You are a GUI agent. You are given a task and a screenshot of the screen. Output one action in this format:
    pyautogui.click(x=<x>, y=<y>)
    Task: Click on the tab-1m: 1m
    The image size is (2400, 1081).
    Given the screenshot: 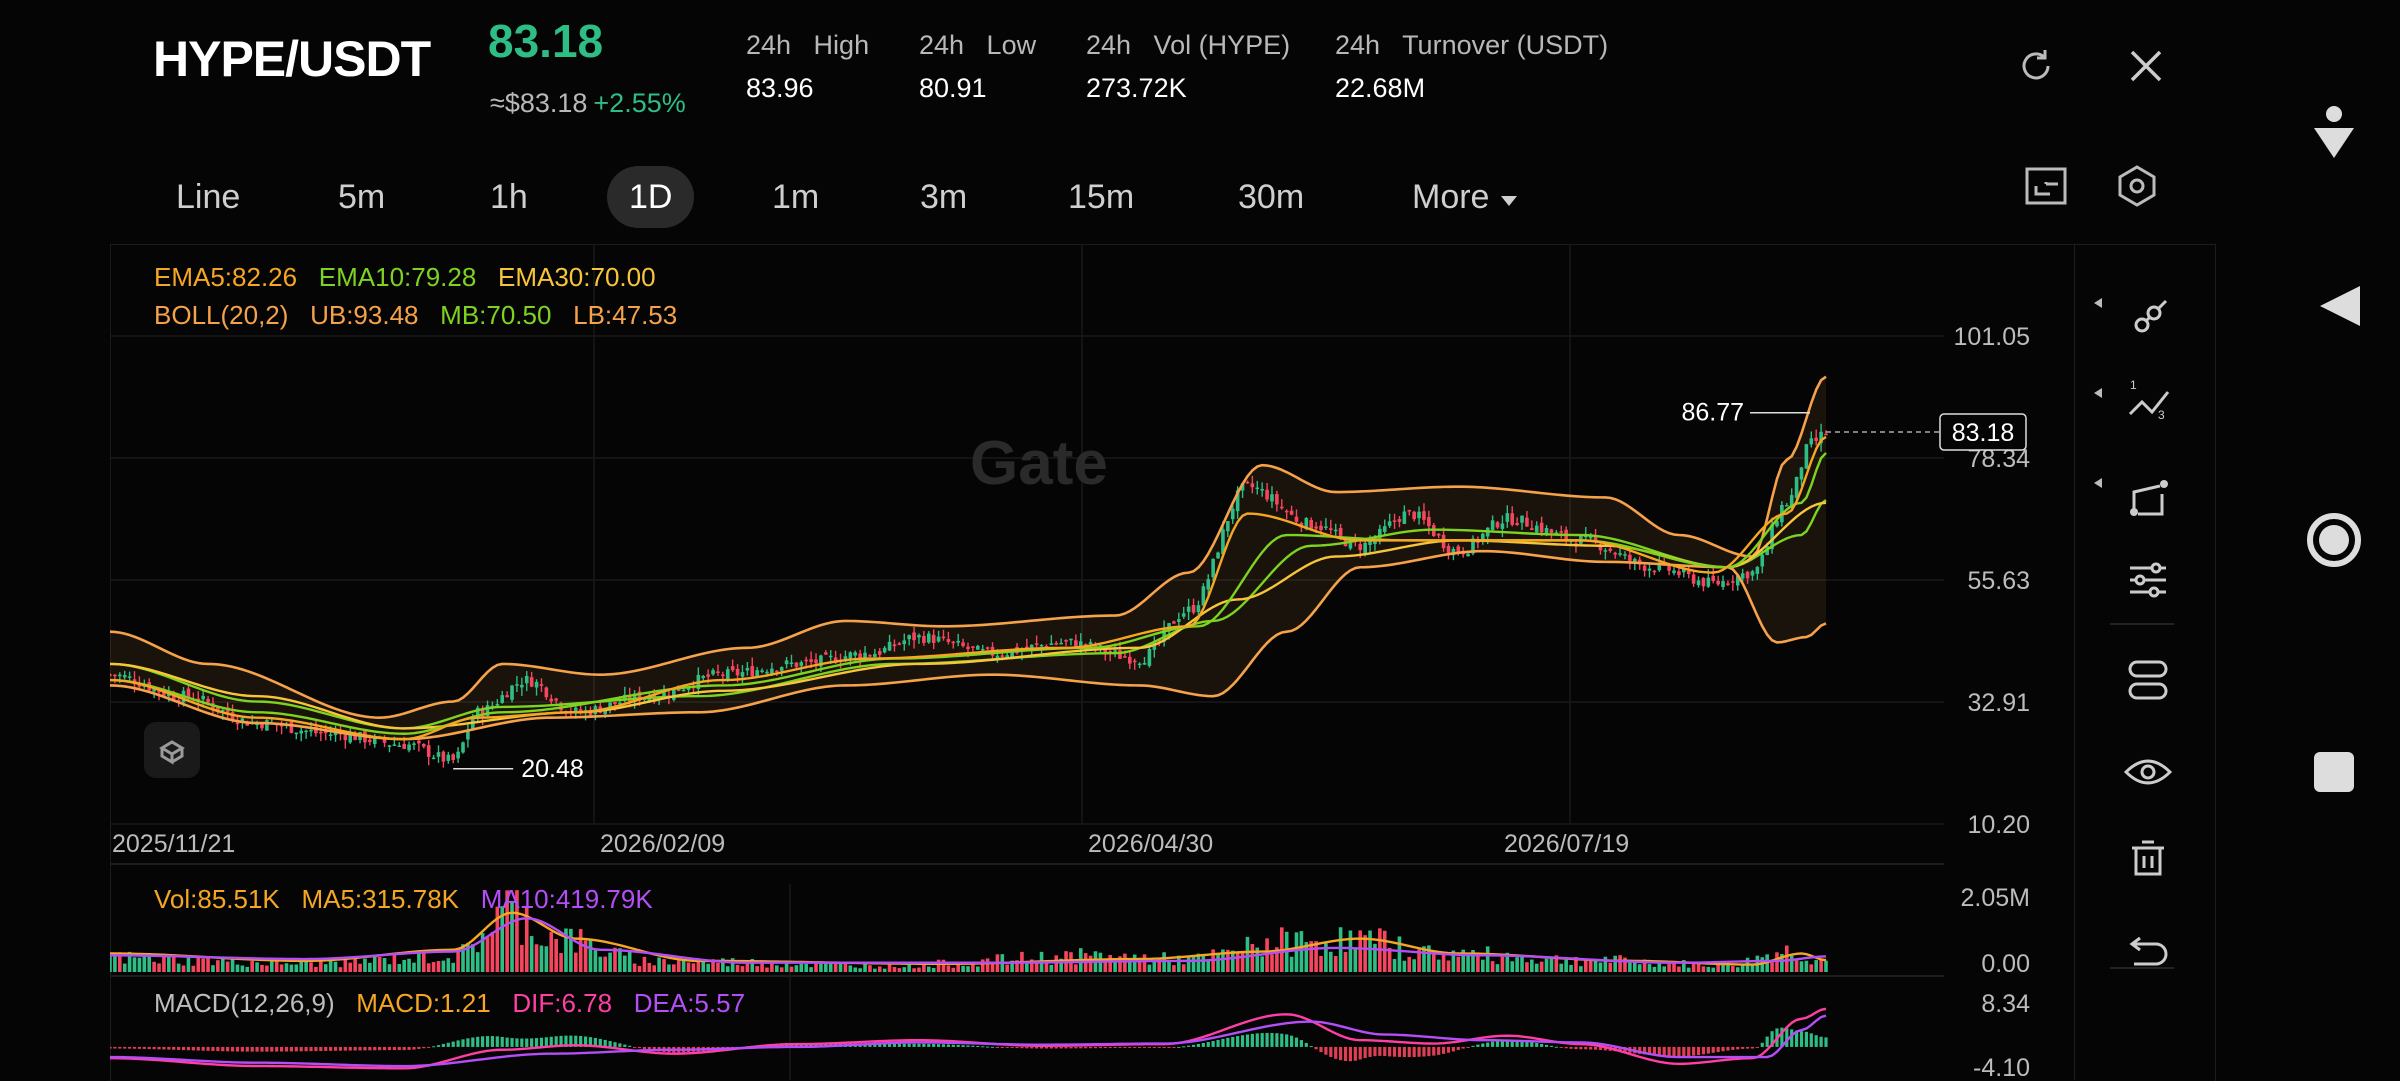 What is the action you would take?
    pyautogui.click(x=795, y=197)
    